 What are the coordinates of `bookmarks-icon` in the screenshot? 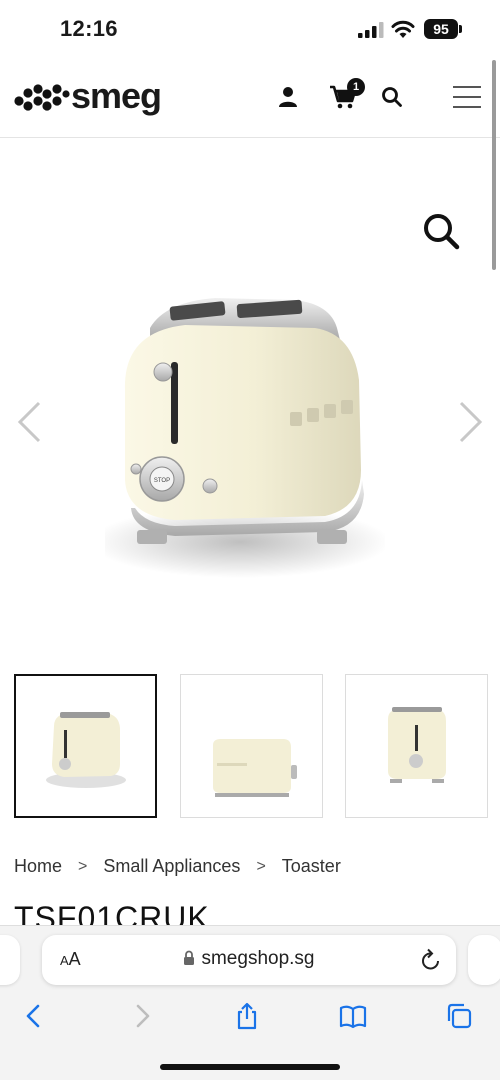 It's located at (353, 1016).